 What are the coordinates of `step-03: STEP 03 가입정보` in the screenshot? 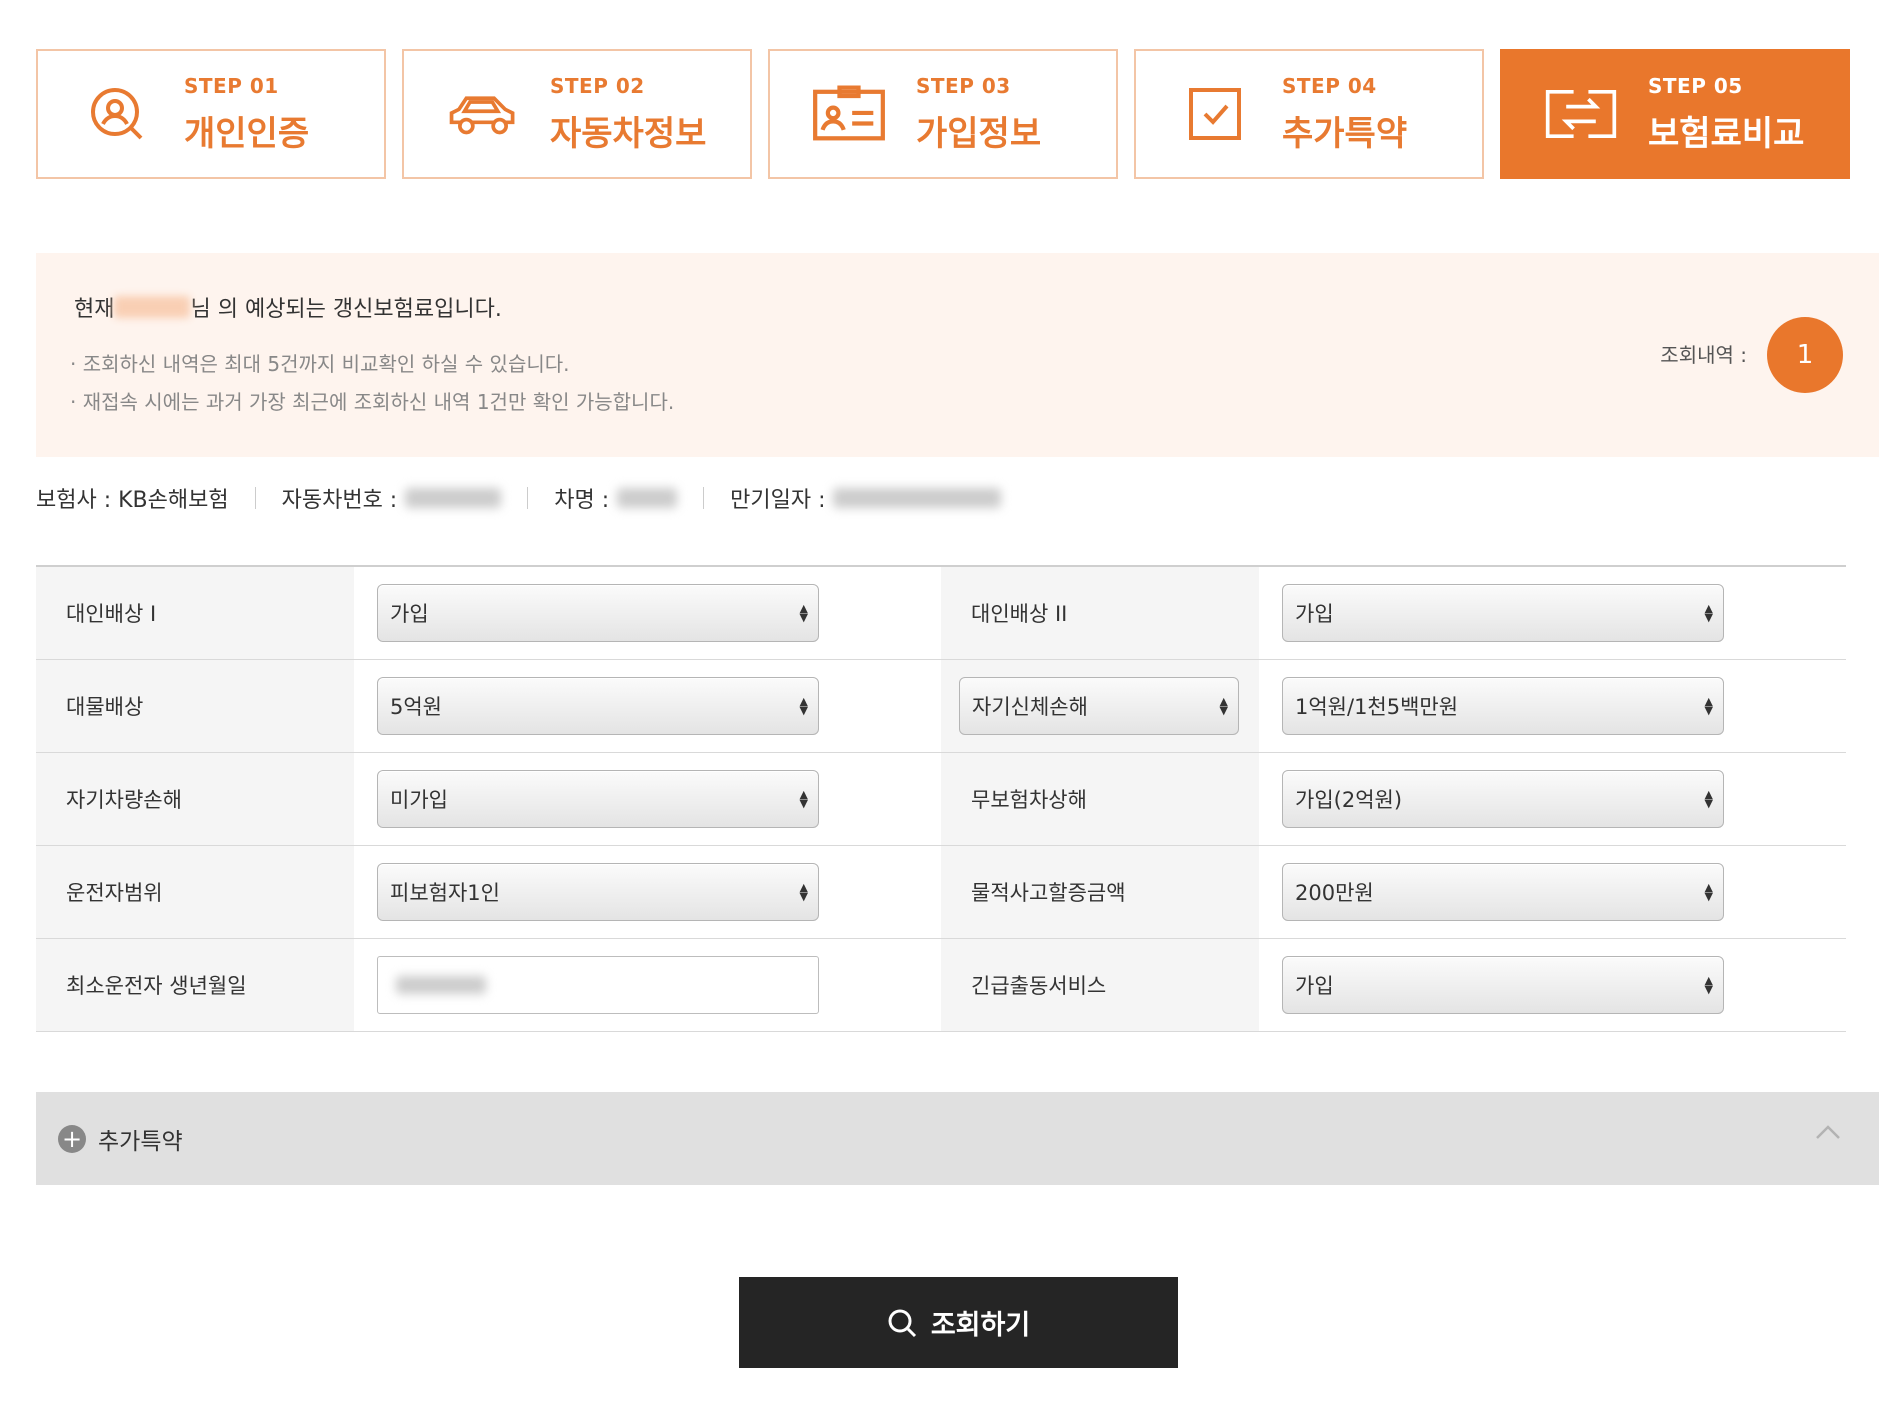 It's located at (943, 114).